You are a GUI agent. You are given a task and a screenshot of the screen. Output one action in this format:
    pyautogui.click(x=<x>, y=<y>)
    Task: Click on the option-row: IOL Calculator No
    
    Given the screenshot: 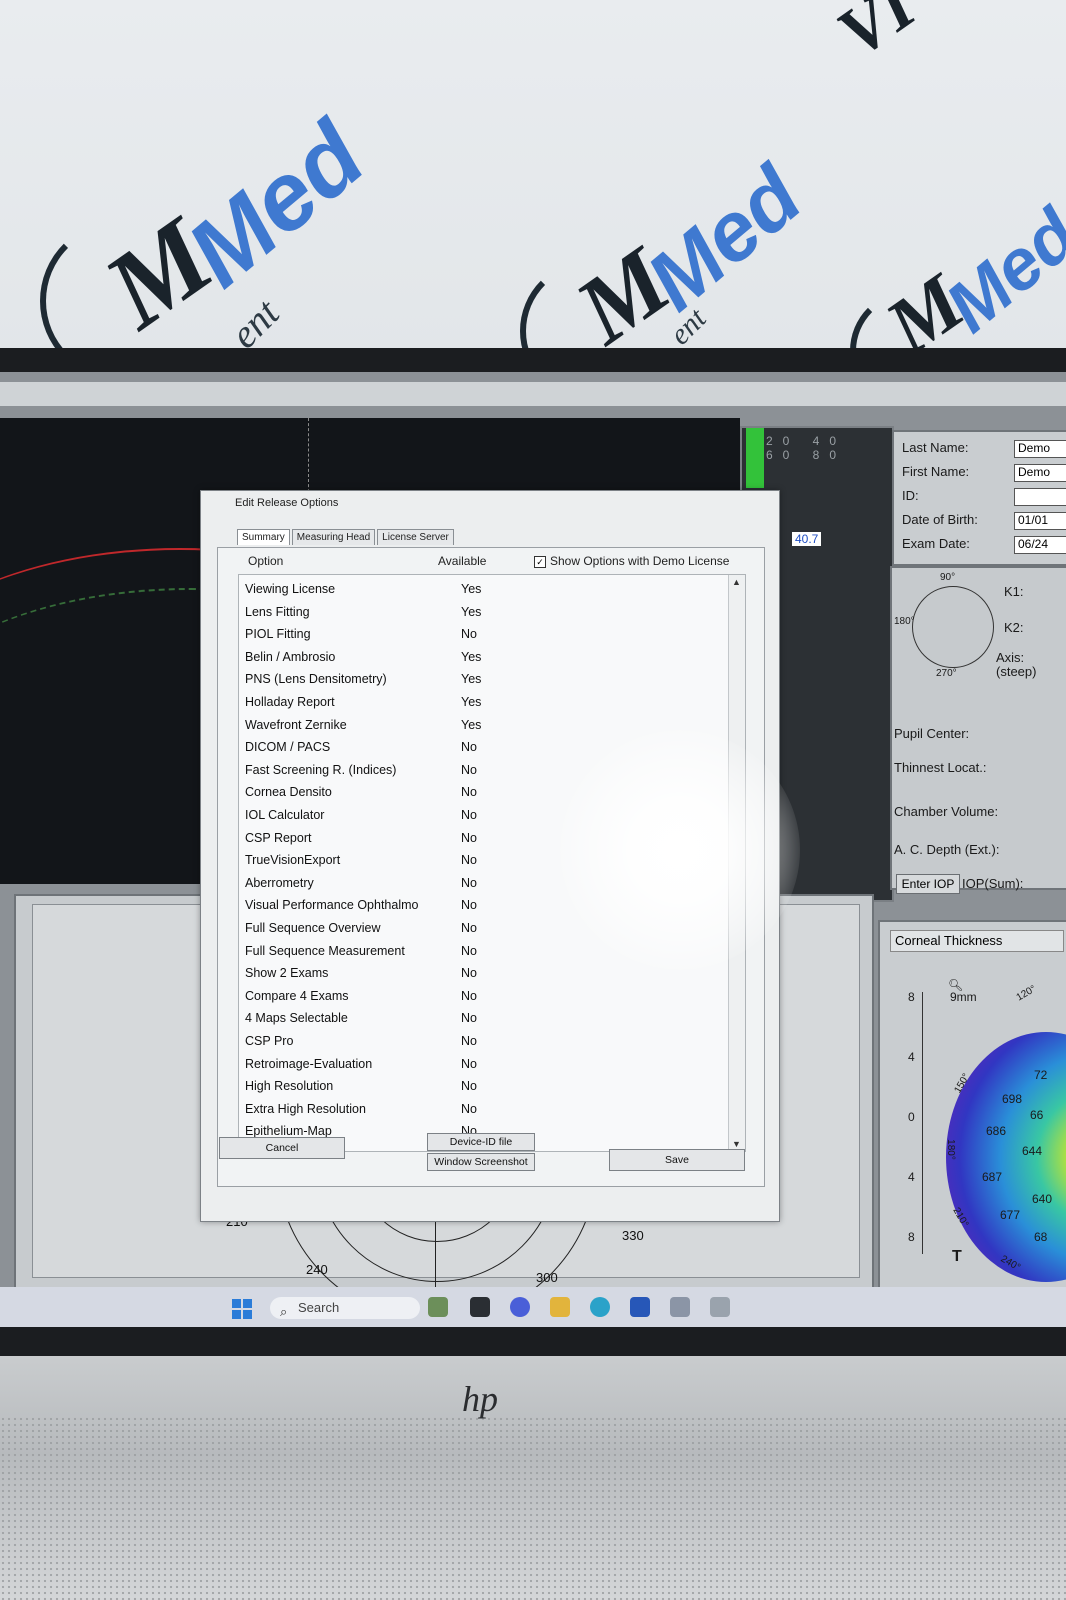 What is the action you would take?
    pyautogui.click(x=479, y=816)
    